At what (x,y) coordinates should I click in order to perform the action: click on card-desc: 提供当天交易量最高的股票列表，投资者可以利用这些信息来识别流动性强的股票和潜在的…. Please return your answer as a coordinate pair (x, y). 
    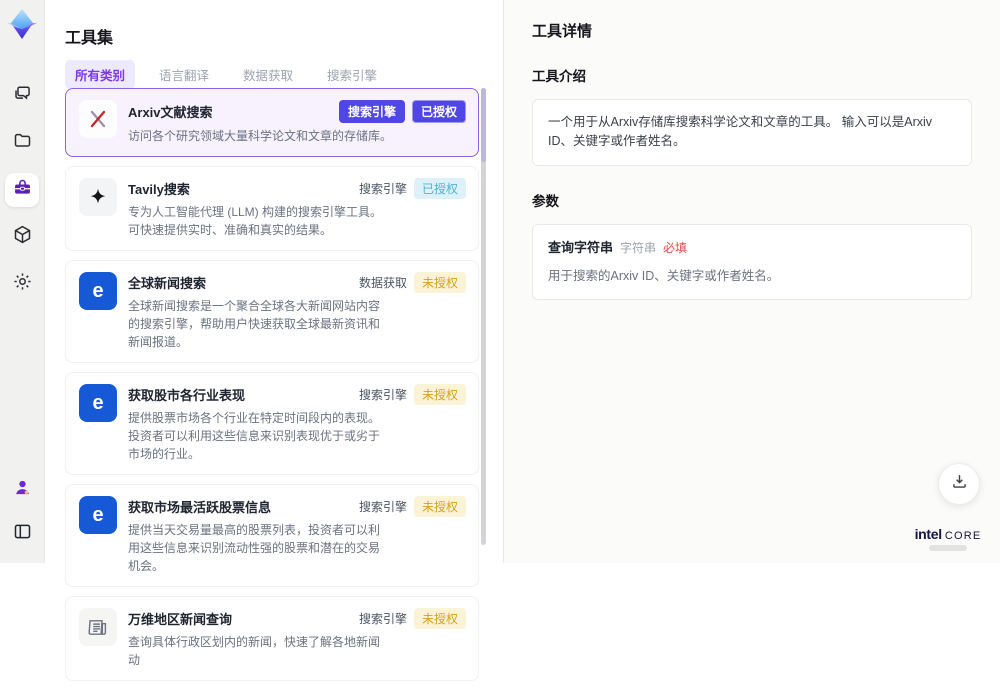
    Looking at the image, I should click on (254, 548).